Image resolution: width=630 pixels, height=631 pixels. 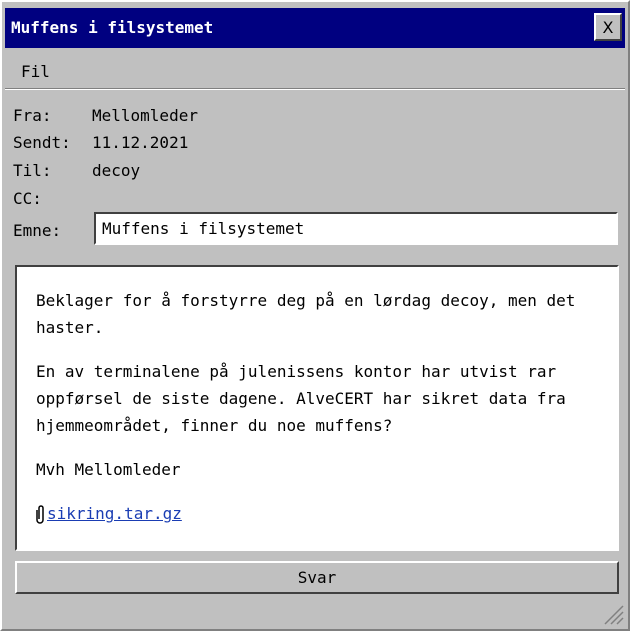 I want to click on sent-label: Sendt:, so click(x=42, y=142).